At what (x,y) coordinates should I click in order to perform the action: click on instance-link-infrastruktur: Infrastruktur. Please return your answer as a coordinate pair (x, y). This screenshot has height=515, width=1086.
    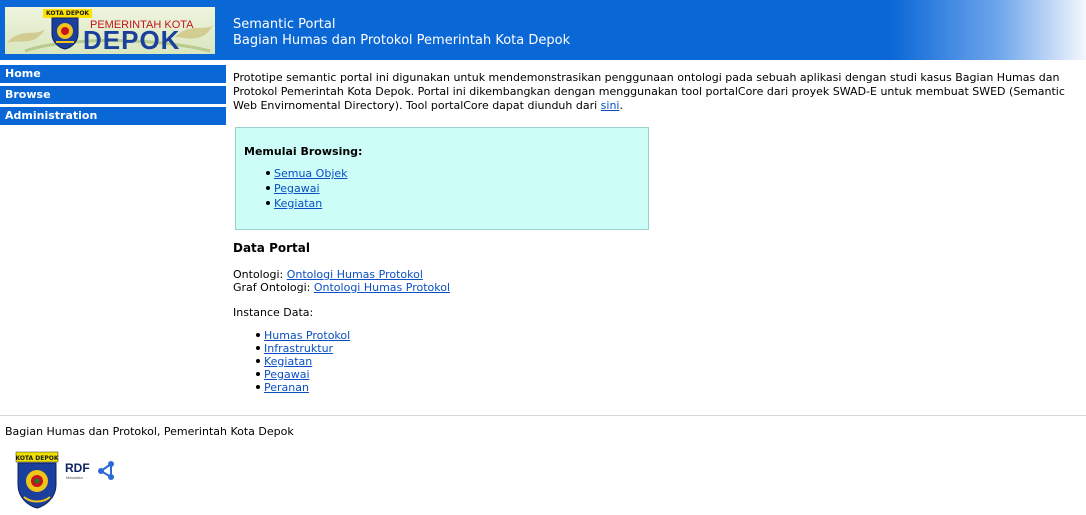
    Looking at the image, I should click on (298, 348).